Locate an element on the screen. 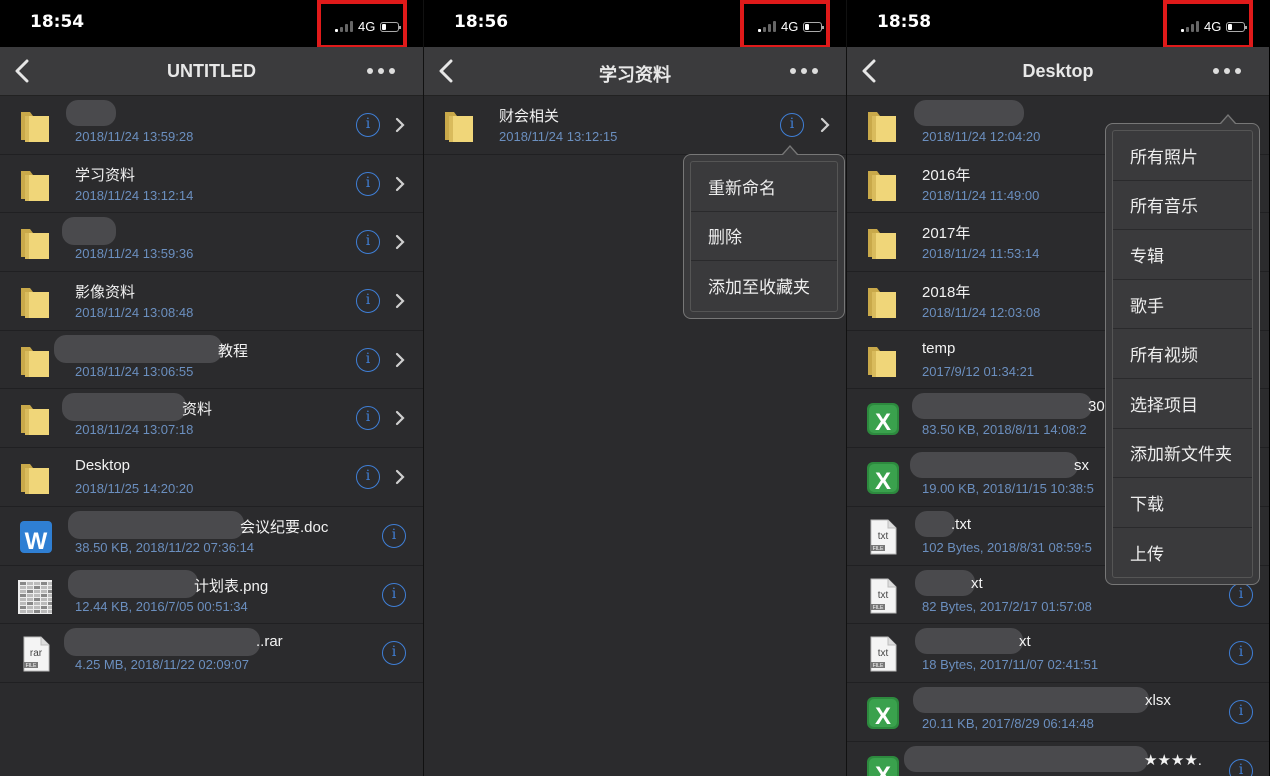  menu-item: 歌手 is located at coordinates (1182, 305).